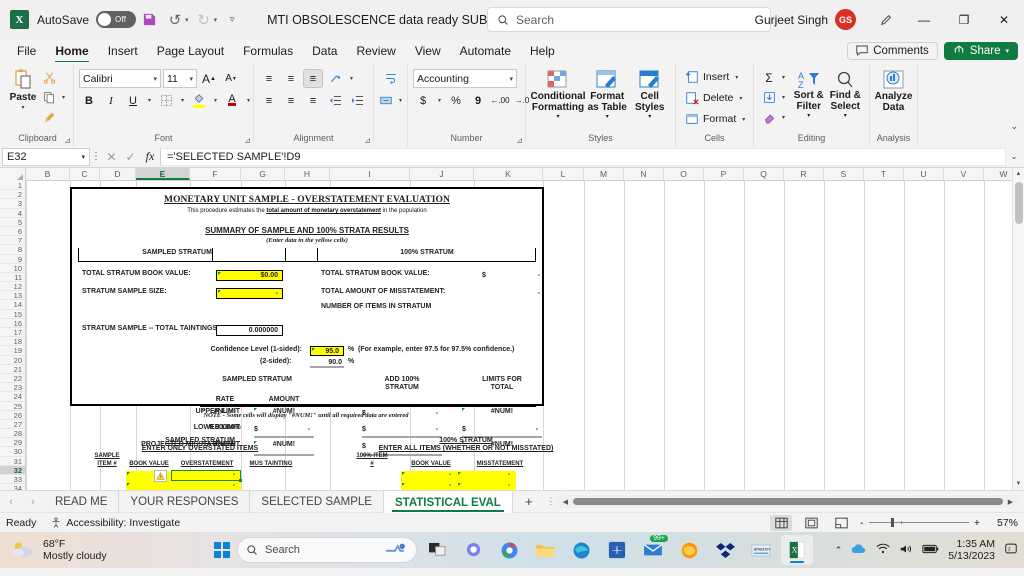 This screenshot has height=576, width=1024. What do you see at coordinates (465, 78) in the screenshot?
I see `number-format-select: Accounting ▾` at bounding box center [465, 78].